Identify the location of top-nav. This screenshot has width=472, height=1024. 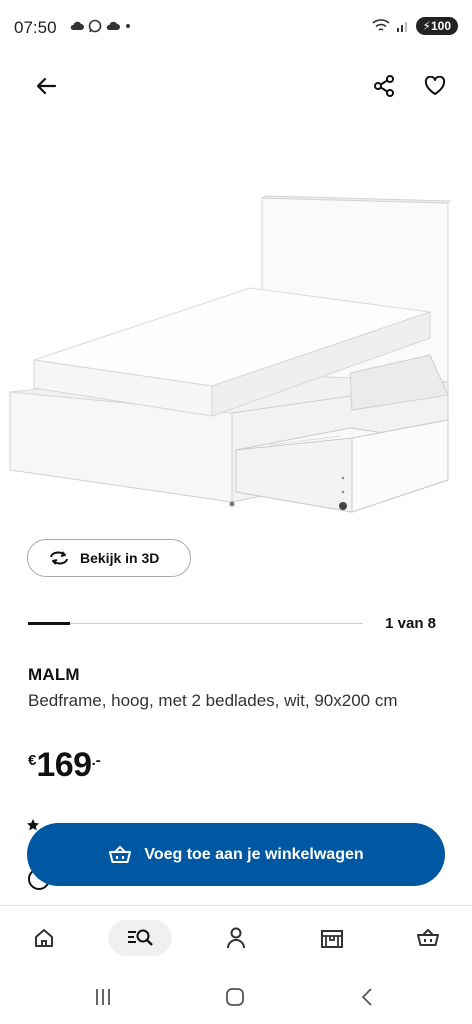
(236, 86).